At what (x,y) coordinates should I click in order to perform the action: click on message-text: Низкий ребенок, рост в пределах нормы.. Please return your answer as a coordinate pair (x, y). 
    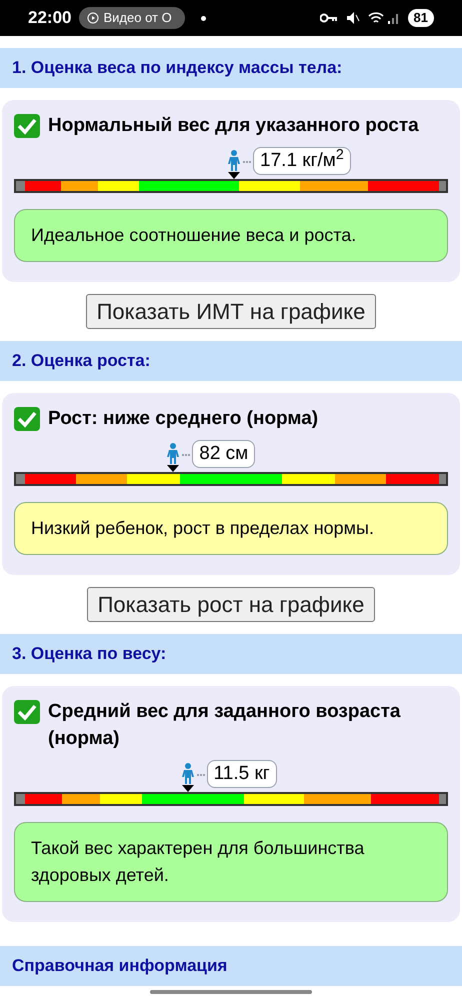
    Looking at the image, I should click on (202, 528).